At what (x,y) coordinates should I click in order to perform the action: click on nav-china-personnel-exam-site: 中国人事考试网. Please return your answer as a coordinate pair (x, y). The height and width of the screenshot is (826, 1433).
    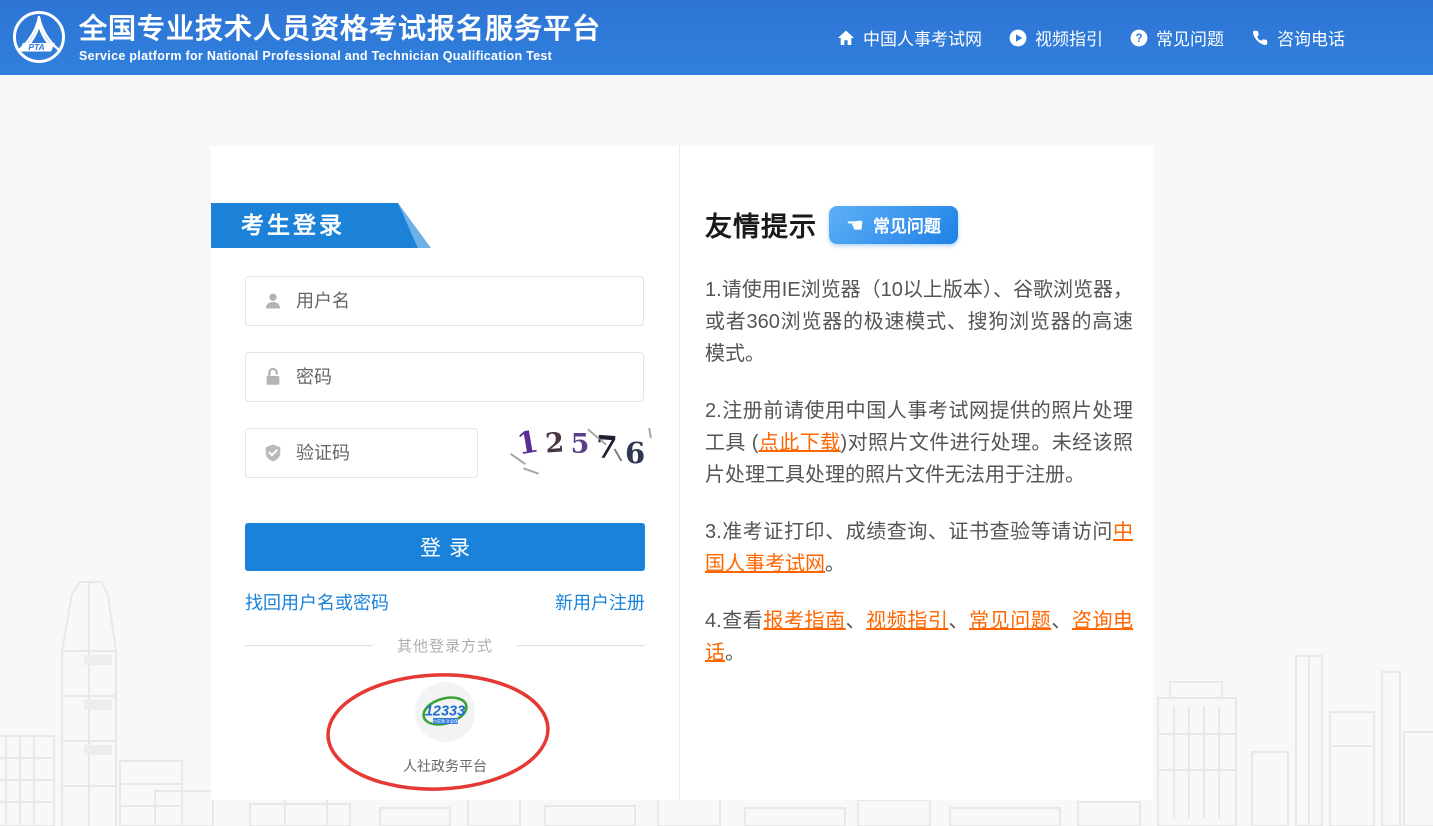
    Looking at the image, I should click on (909, 37).